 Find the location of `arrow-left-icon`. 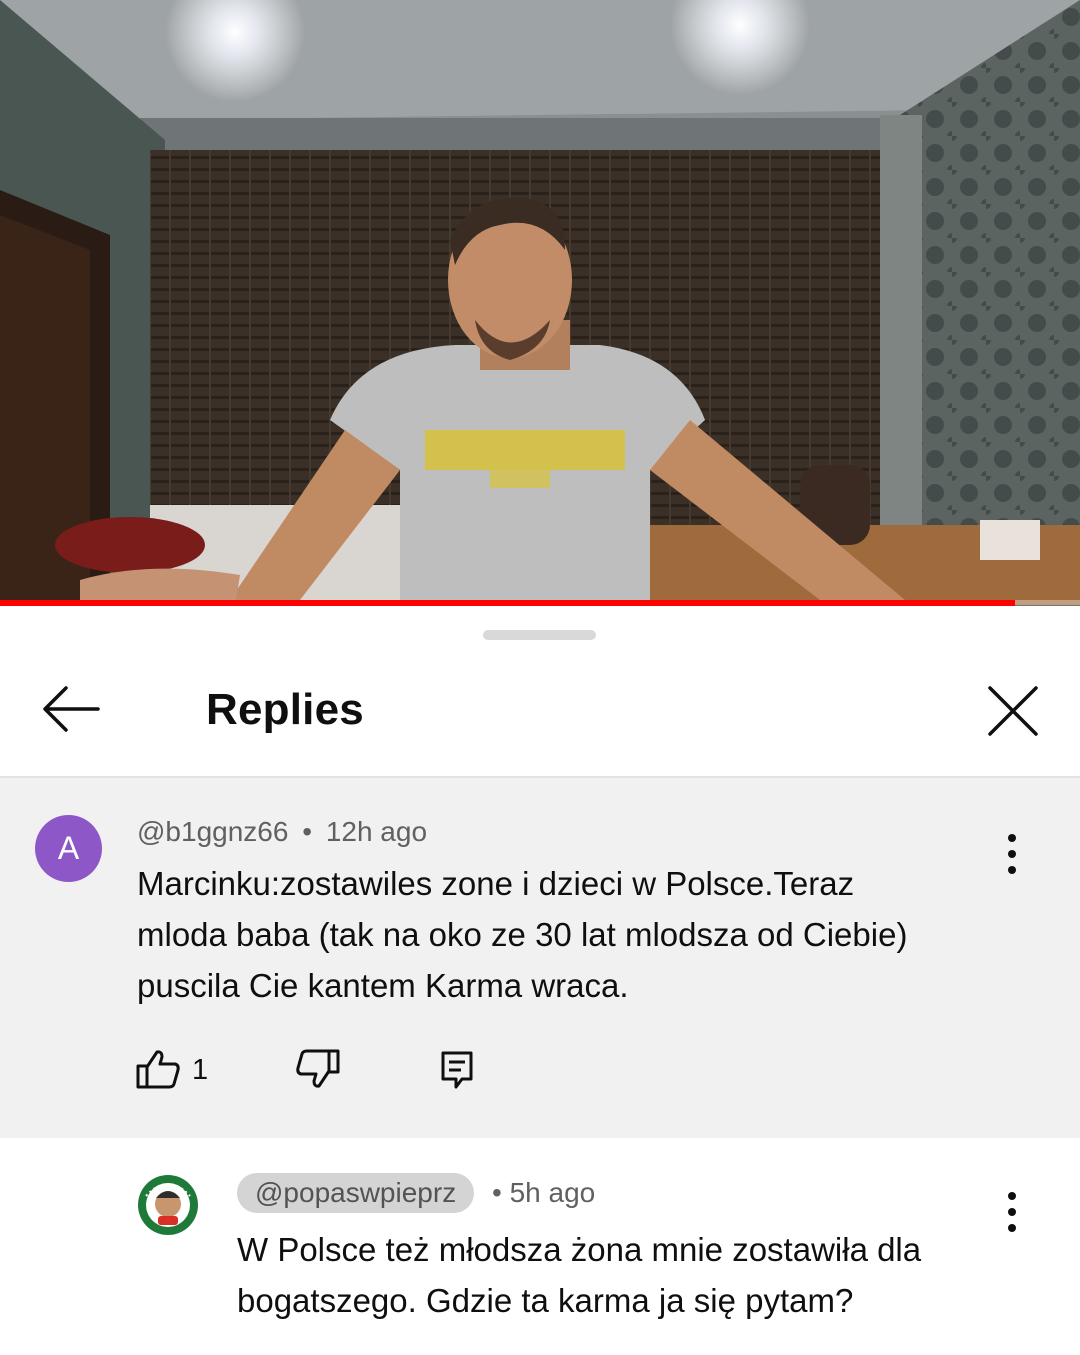

arrow-left-icon is located at coordinates (71, 709).